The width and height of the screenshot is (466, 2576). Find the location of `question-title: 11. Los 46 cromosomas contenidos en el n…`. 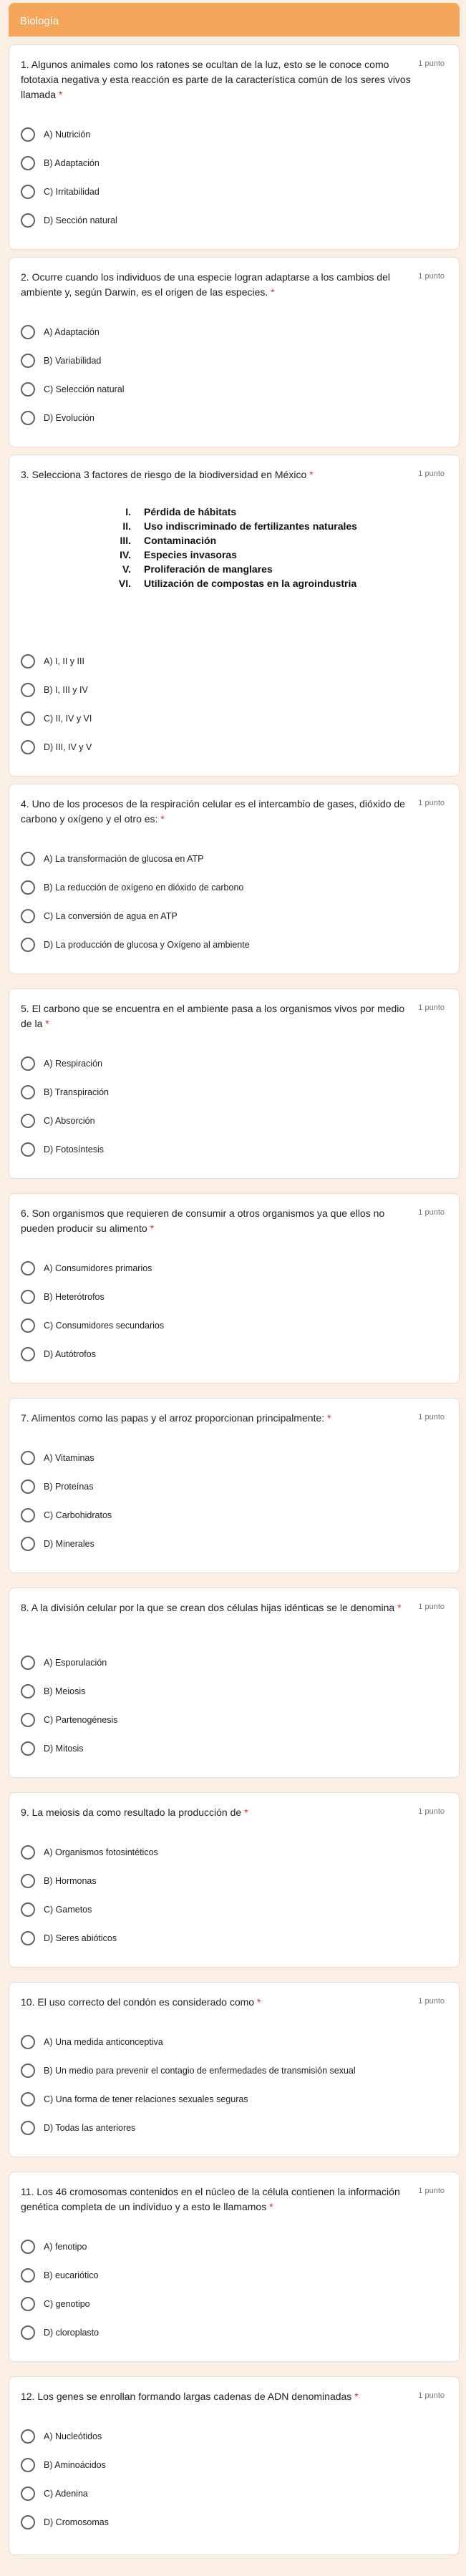

question-title: 11. Los 46 cromosomas contenidos en el n… is located at coordinates (217, 2199).